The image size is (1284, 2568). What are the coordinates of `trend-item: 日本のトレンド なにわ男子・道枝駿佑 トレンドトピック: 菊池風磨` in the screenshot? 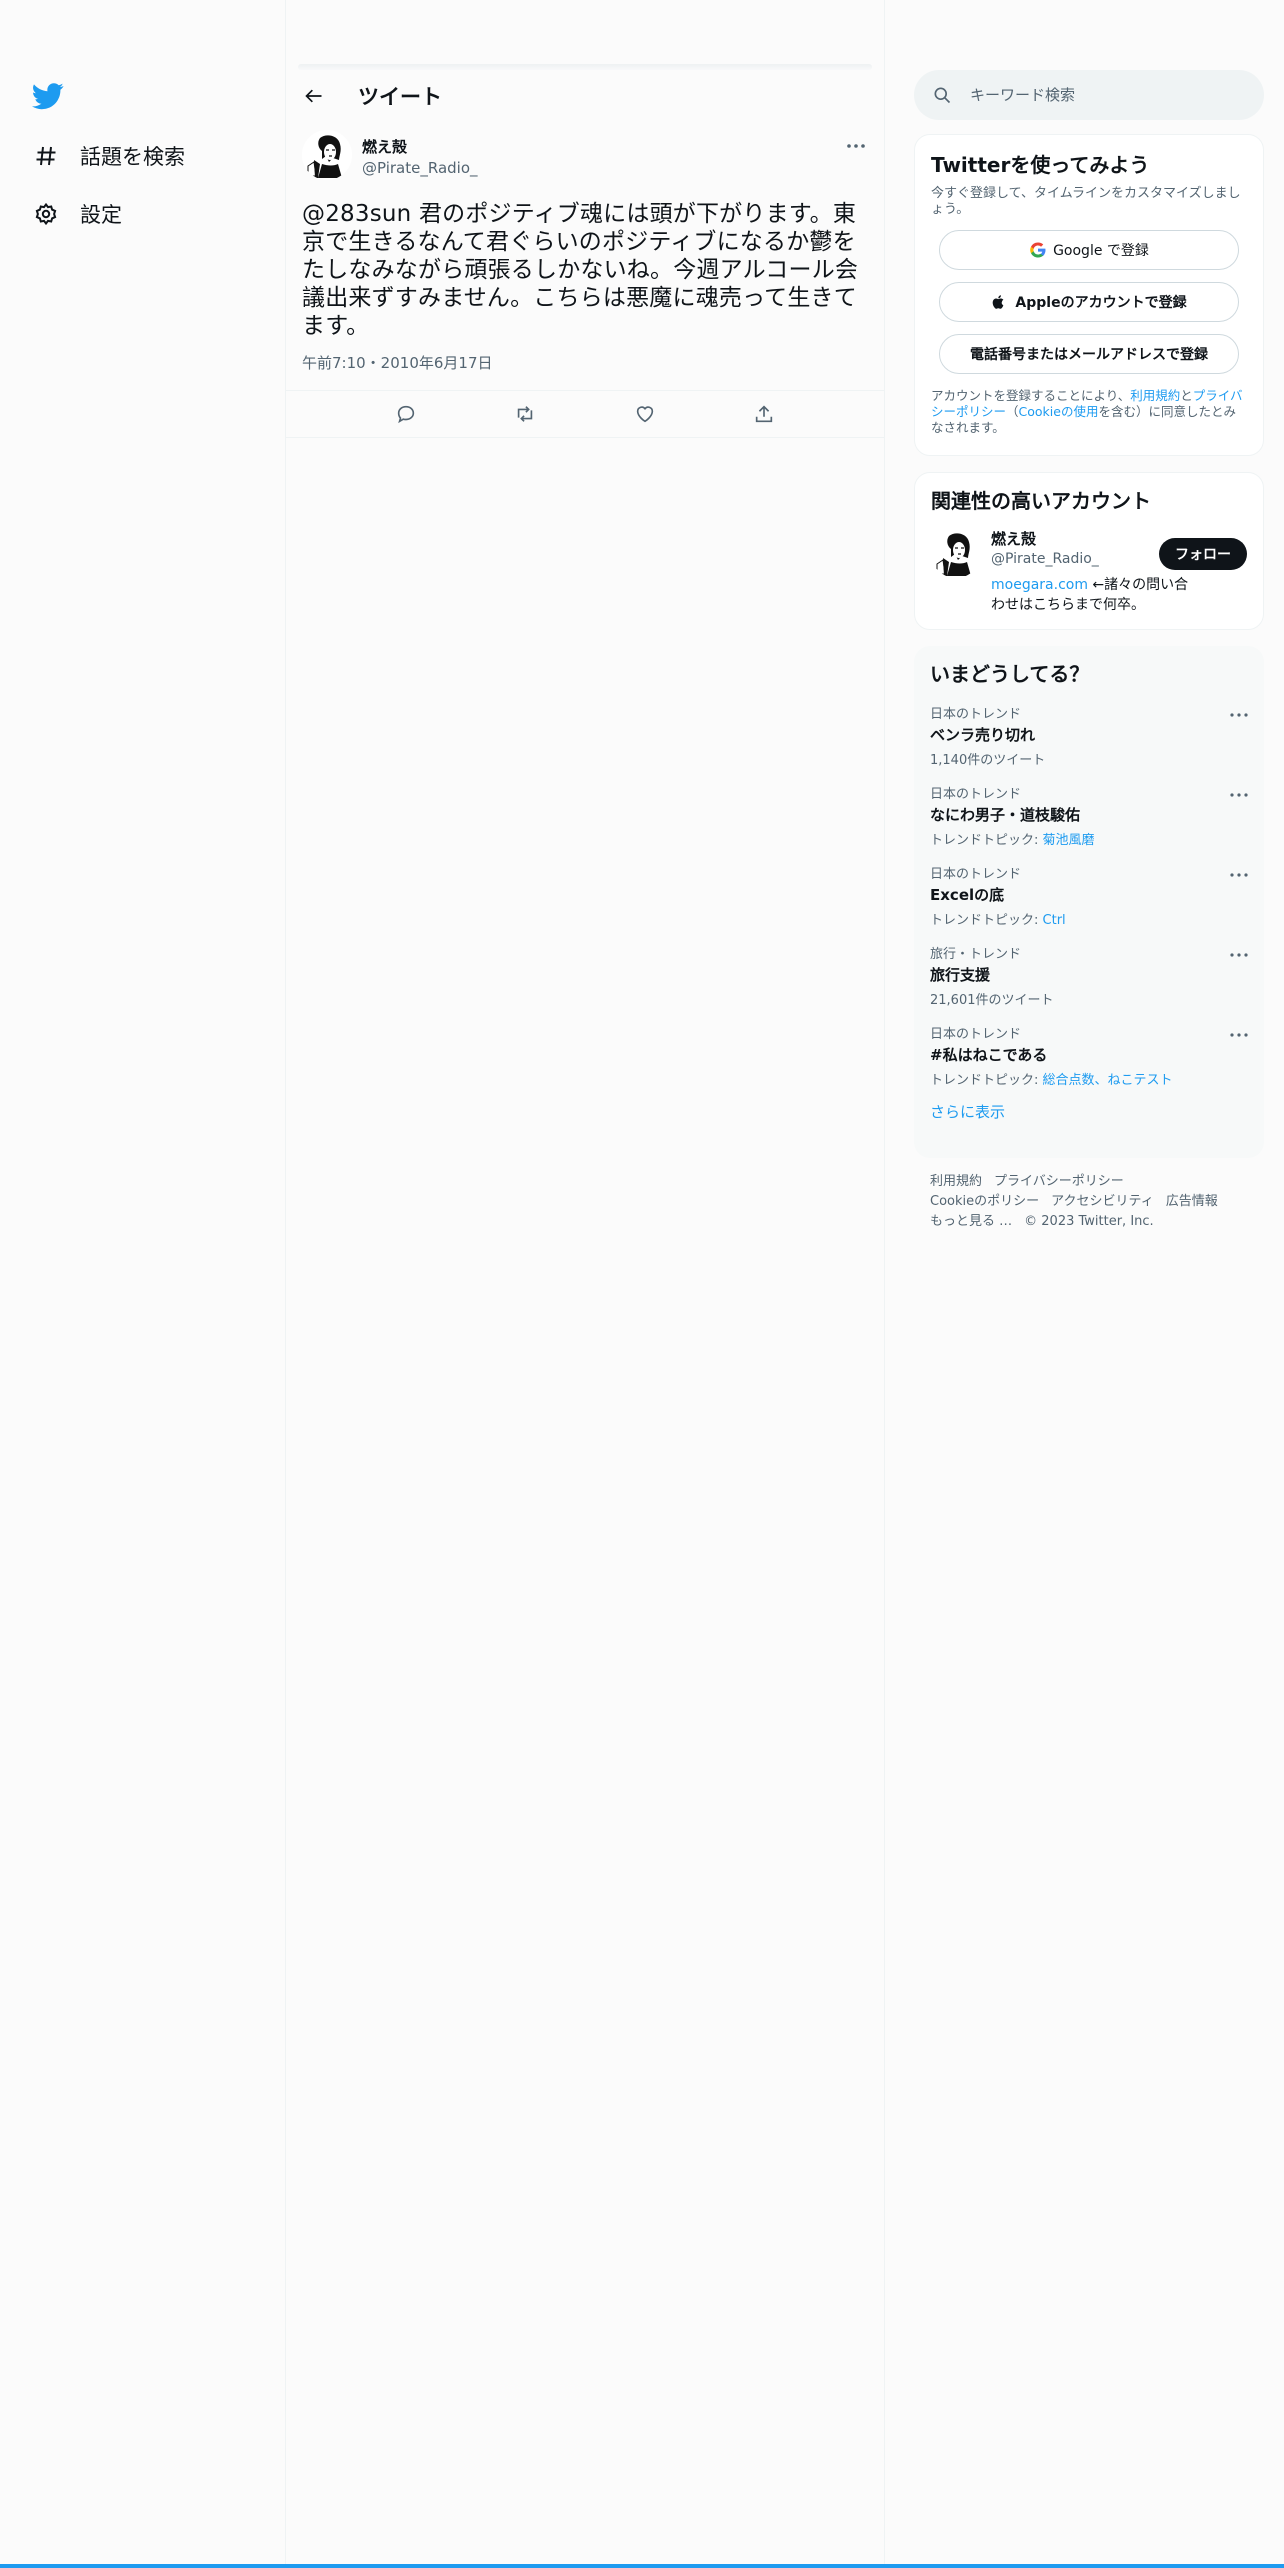 It's located at (1090, 815).